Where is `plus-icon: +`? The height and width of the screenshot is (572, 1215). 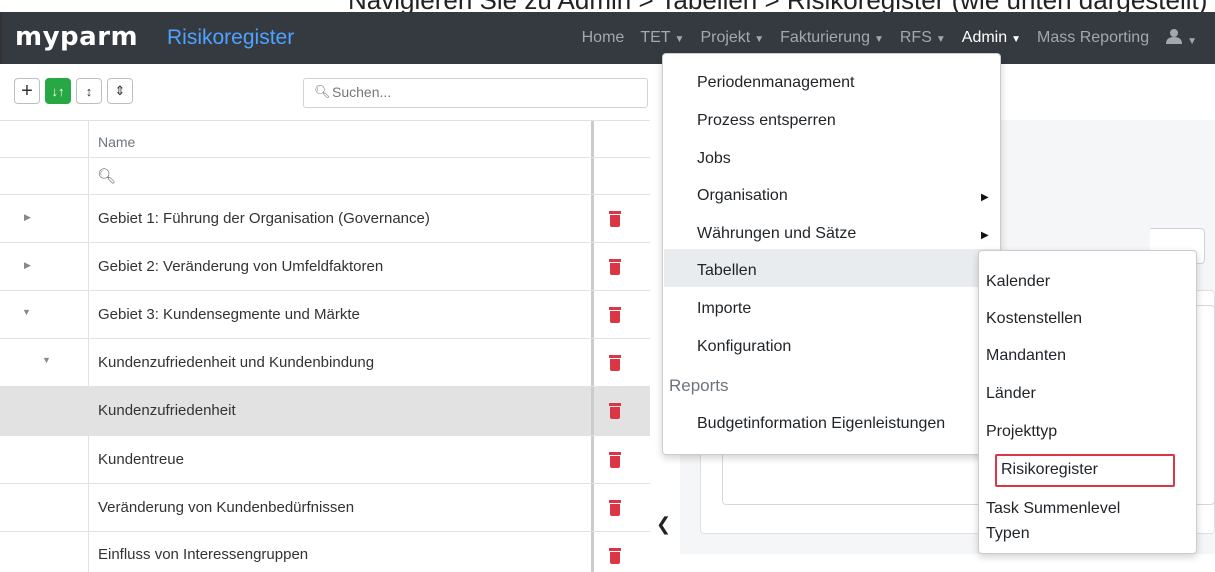
plus-icon: + is located at coordinates (27, 90).